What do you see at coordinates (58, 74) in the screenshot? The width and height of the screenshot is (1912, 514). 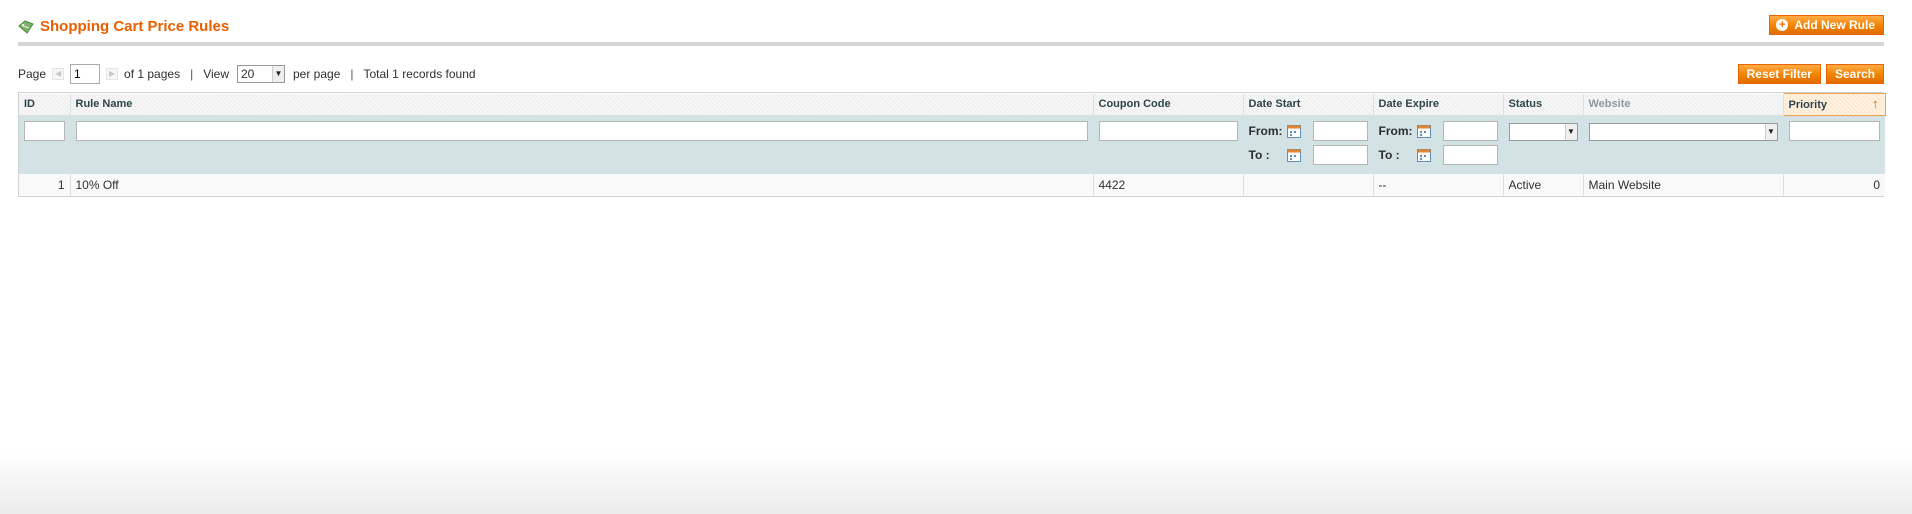 I see `prev-page-icon: ◀` at bounding box center [58, 74].